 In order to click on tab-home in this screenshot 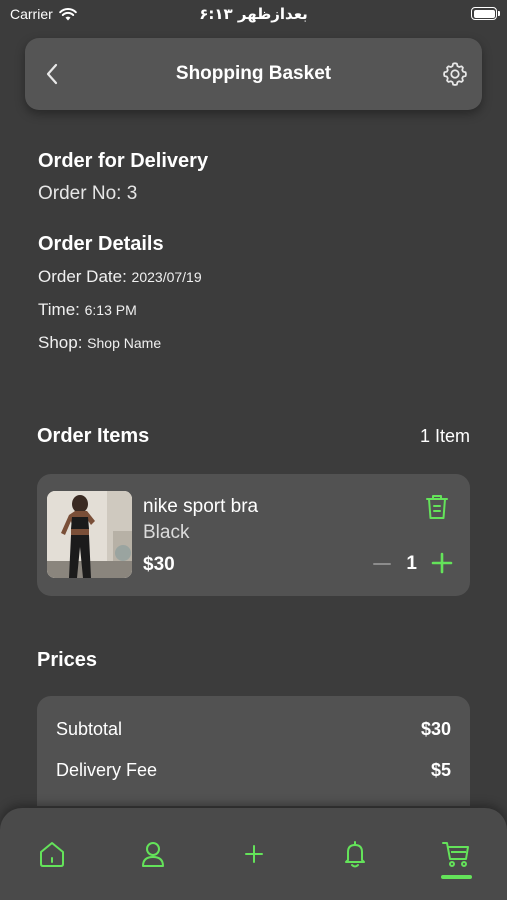, I will do `click(52, 854)`.